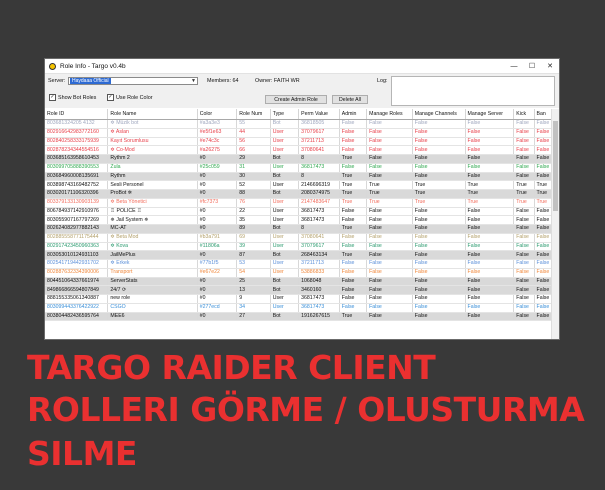  What do you see at coordinates (253, 177) in the screenshot?
I see `table-cell: 30` at bounding box center [253, 177].